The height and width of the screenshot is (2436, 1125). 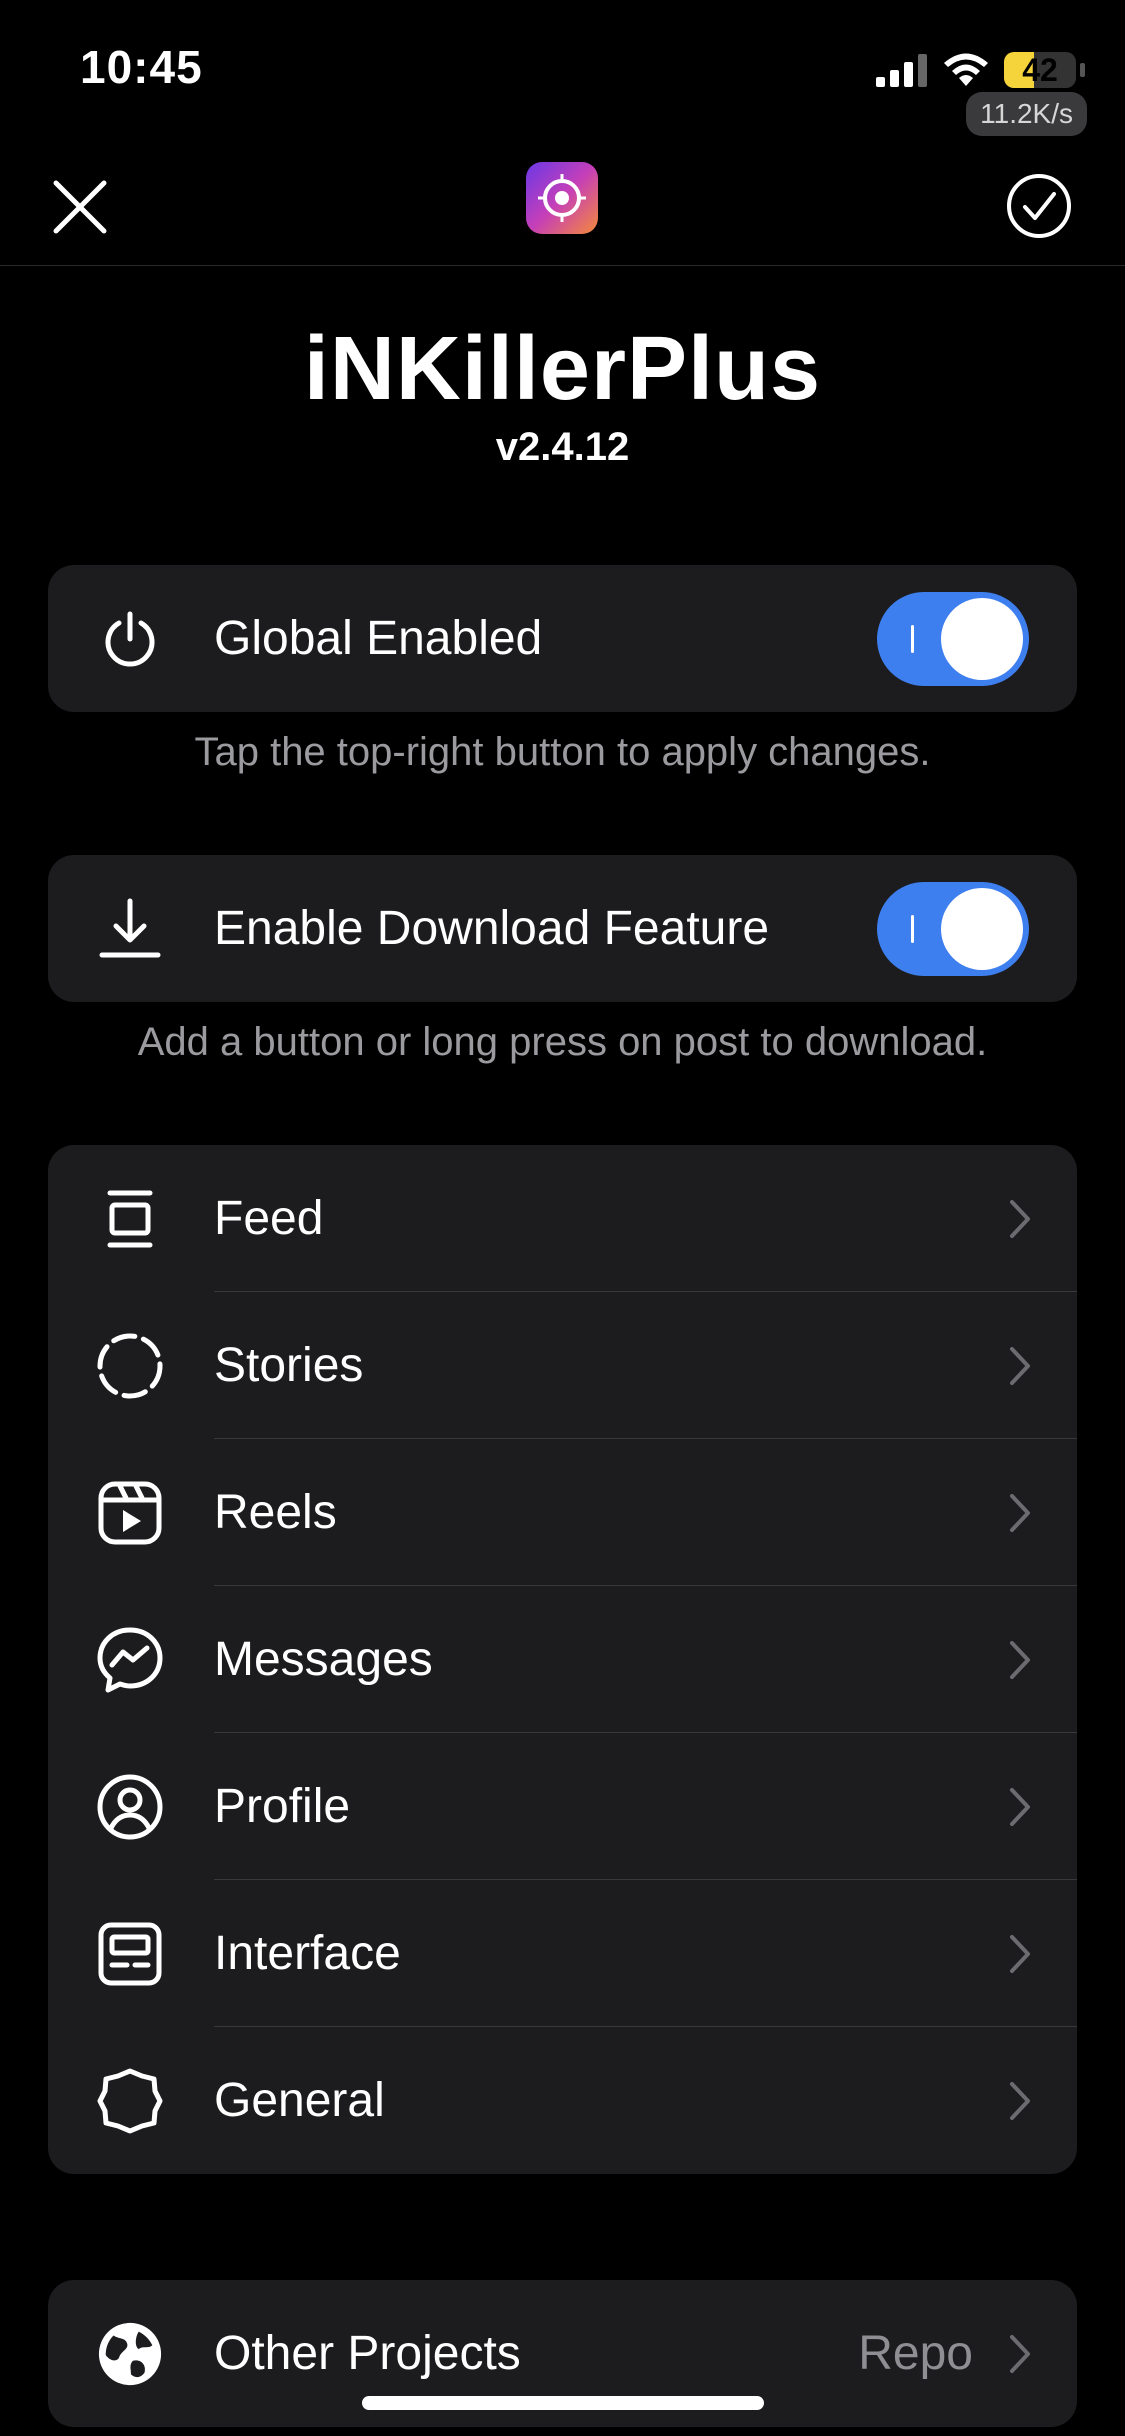 I want to click on page-title: iNKillerPlus, so click(x=562, y=369).